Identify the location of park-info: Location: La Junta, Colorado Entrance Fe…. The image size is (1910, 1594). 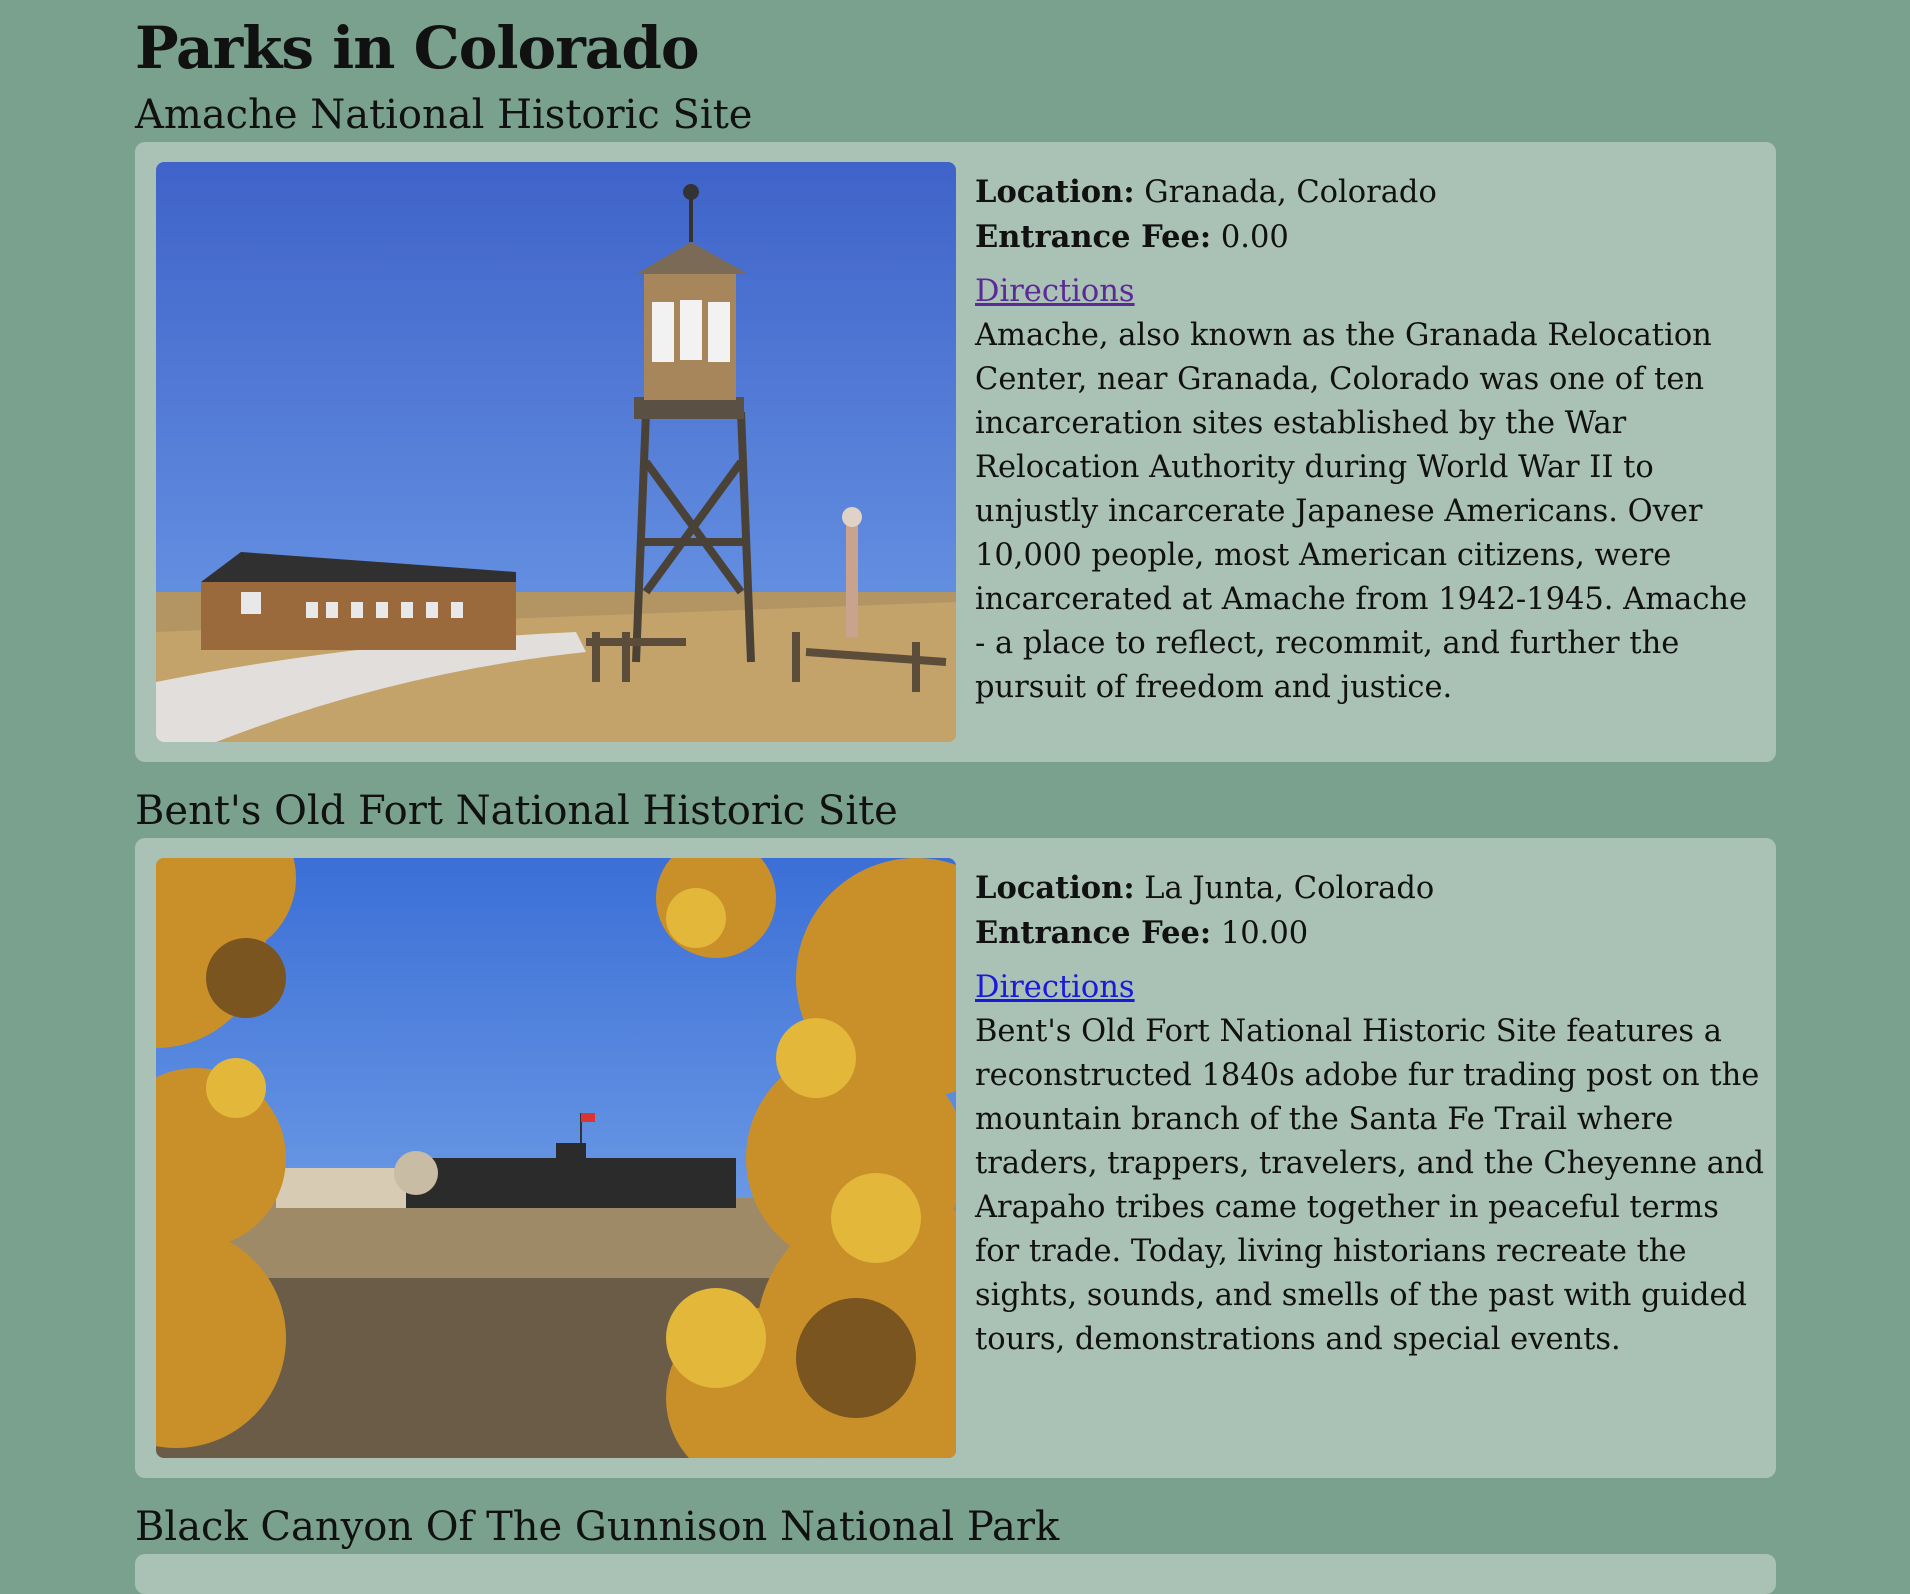
(1370, 1114).